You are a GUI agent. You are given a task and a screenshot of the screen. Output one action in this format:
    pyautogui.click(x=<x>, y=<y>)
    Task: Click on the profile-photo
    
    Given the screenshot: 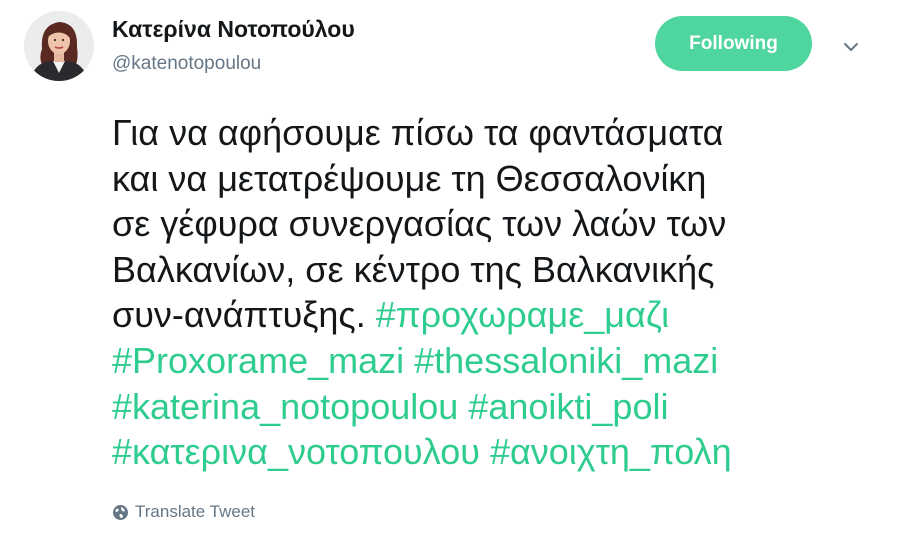 What is the action you would take?
    pyautogui.click(x=59, y=46)
    